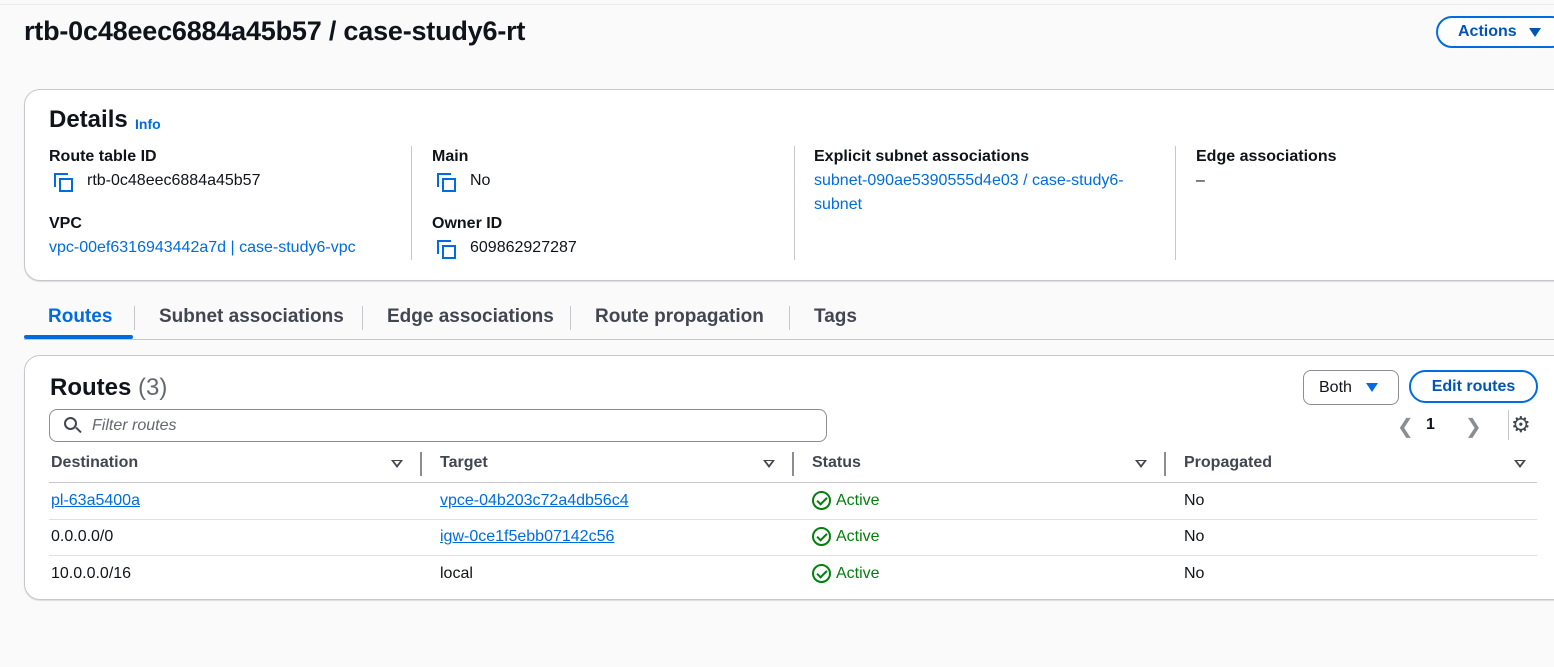  I want to click on explicit-subnet-link-cont: subnet, so click(838, 205).